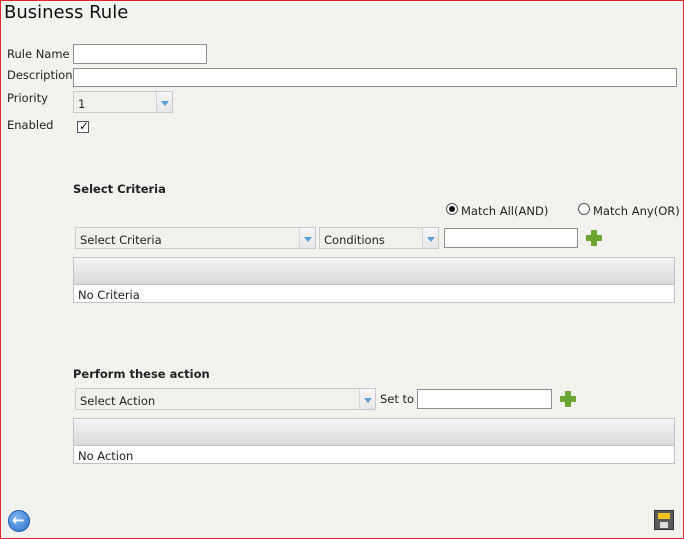  I want to click on conditions-select-value: Conditions, so click(354, 240).